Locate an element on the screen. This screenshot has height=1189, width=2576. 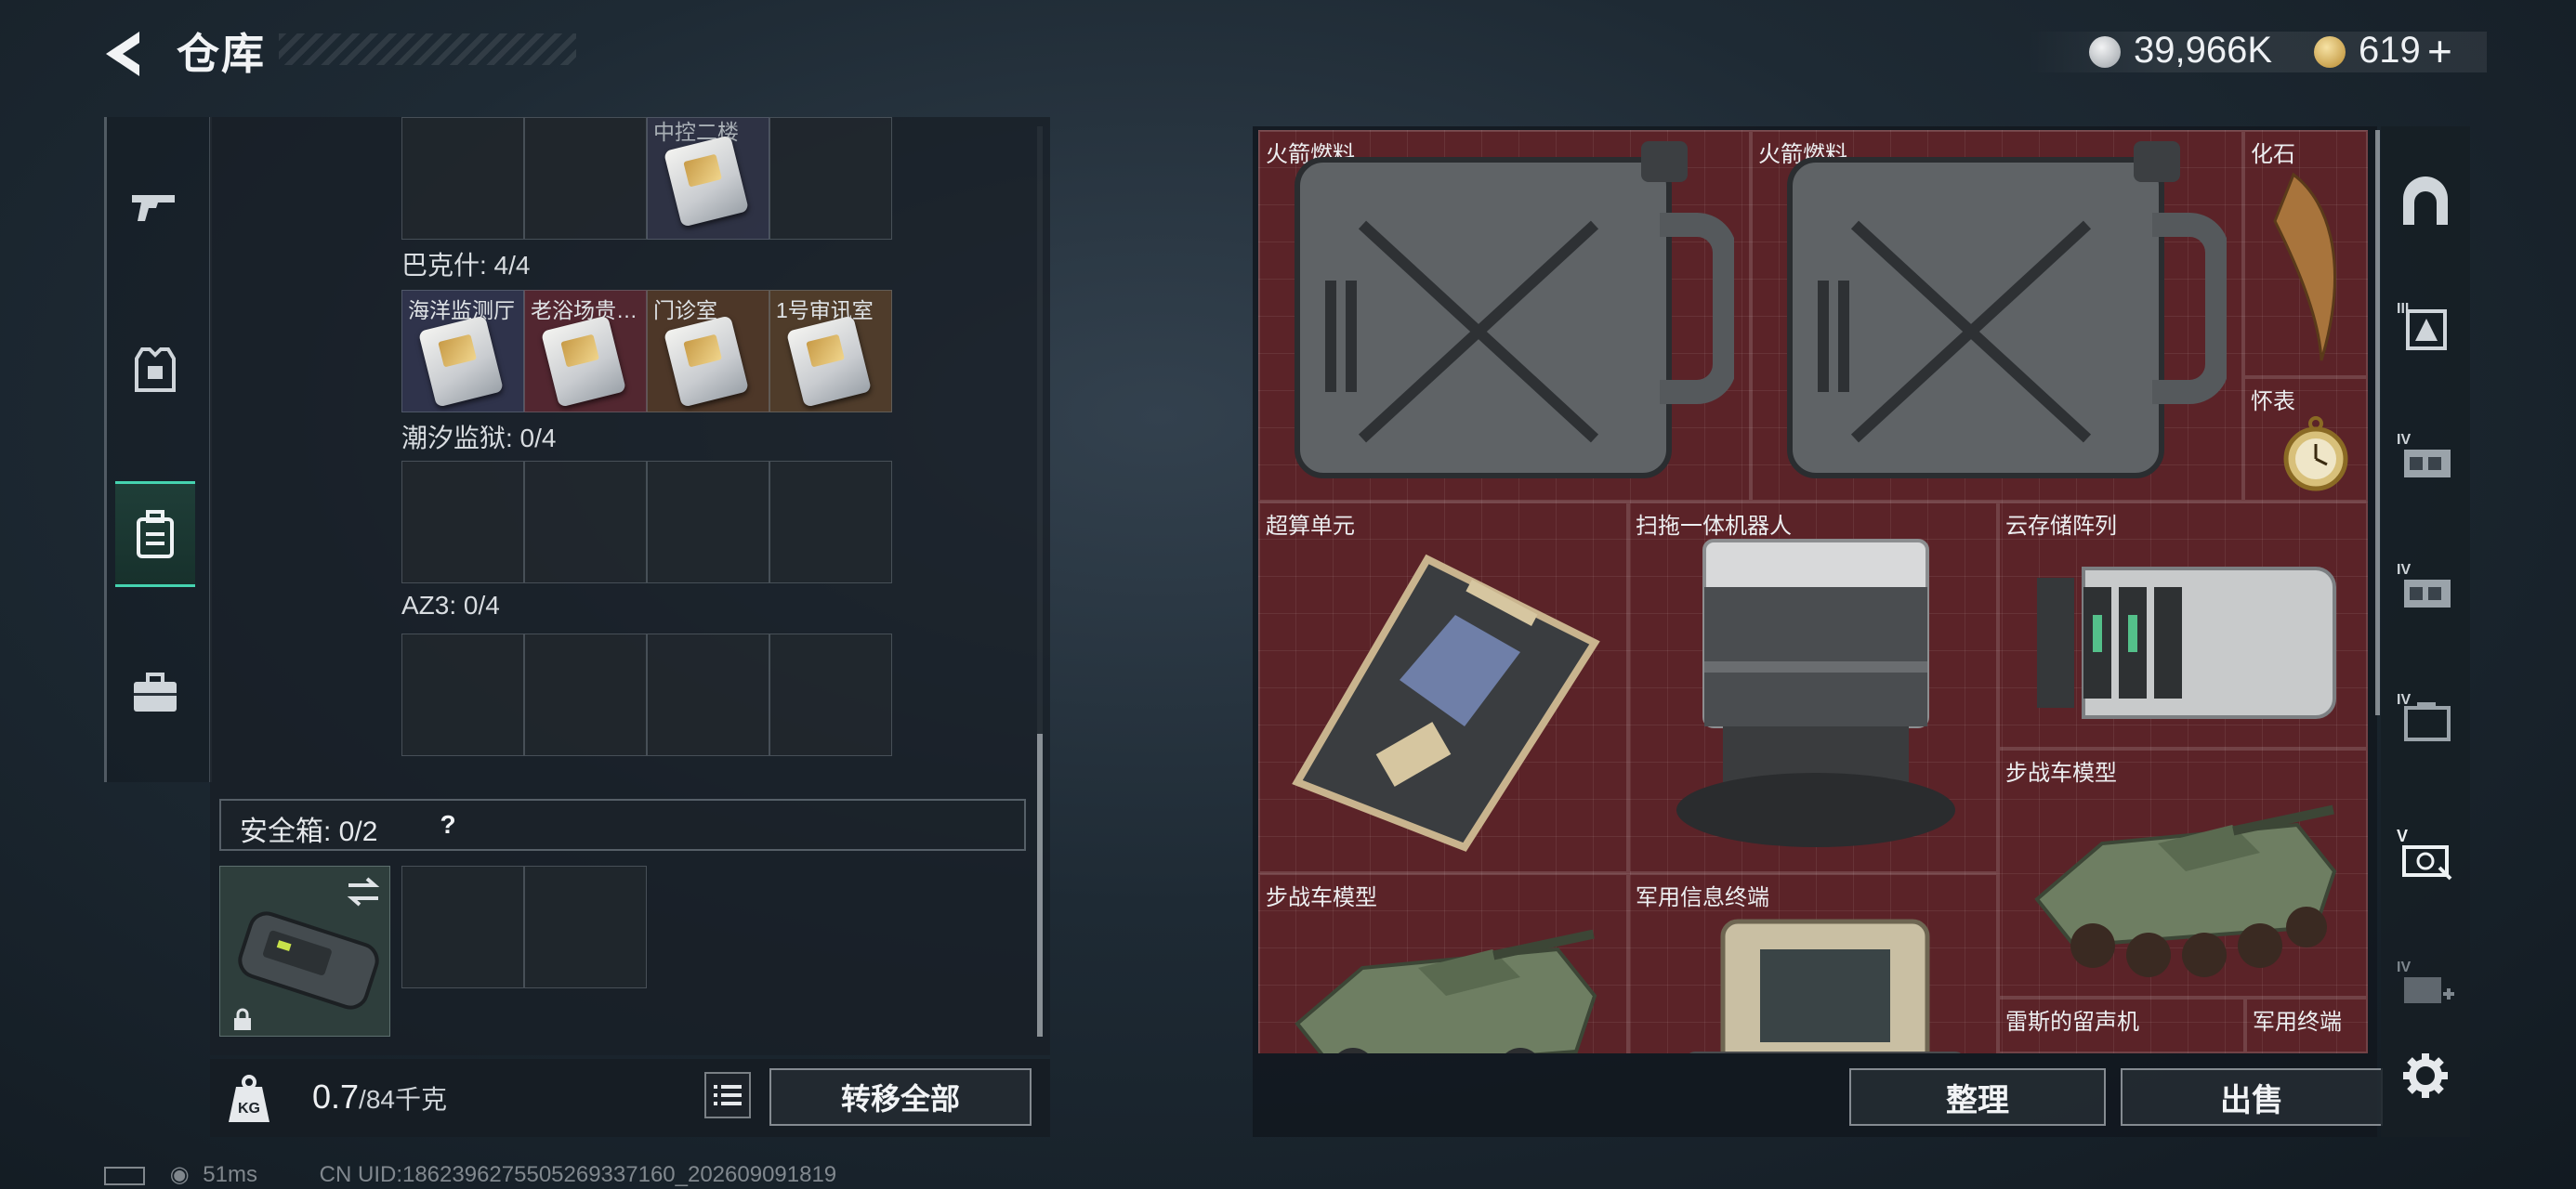
tab-backpack is located at coordinates (155, 534).